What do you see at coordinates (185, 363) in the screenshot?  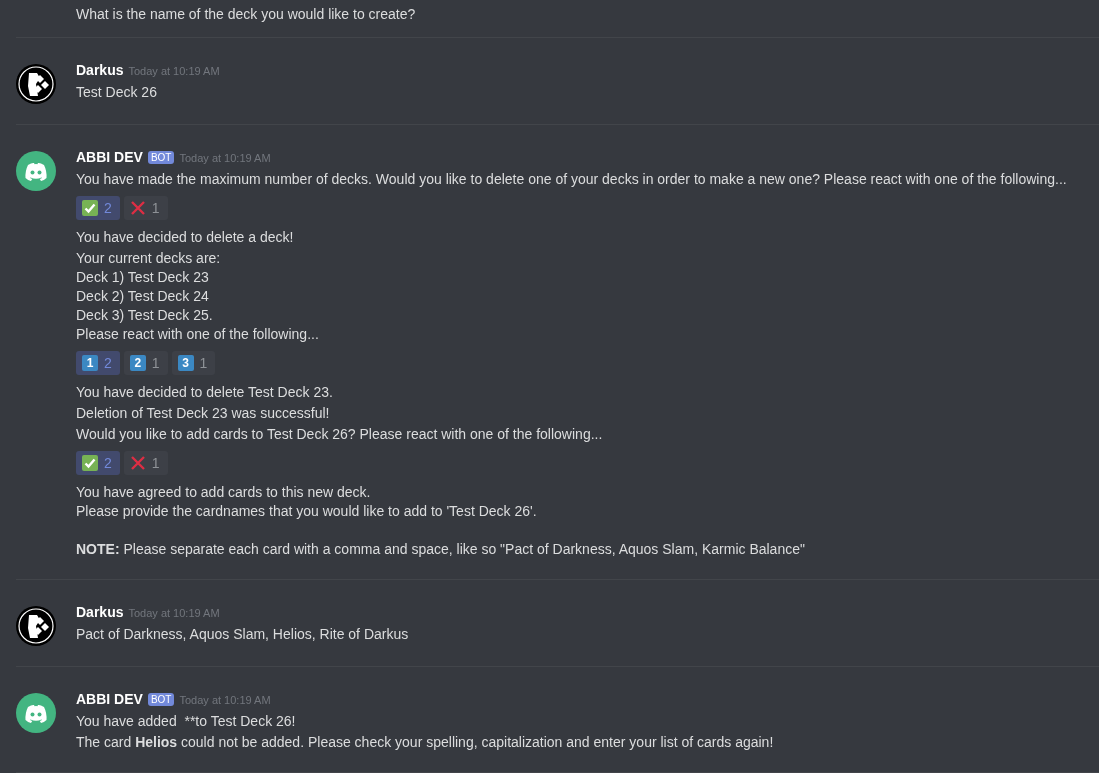 I see `keycap-icon: 3` at bounding box center [185, 363].